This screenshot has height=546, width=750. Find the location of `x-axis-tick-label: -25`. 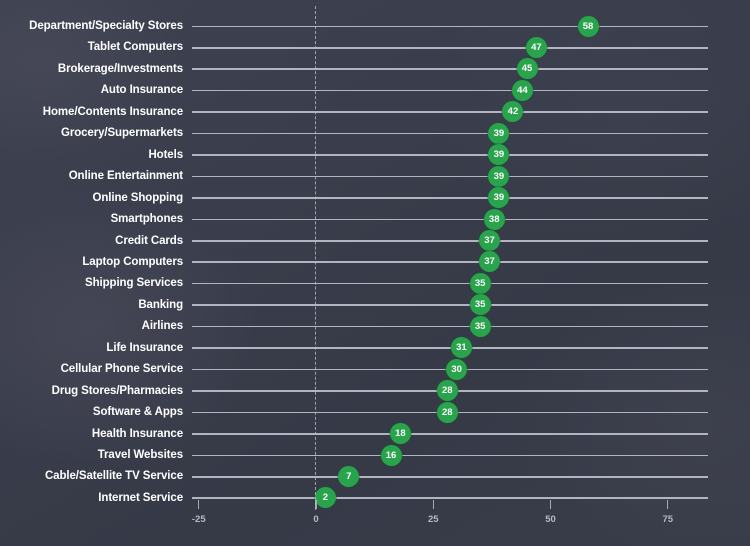

x-axis-tick-label: -25 is located at coordinates (198, 520).